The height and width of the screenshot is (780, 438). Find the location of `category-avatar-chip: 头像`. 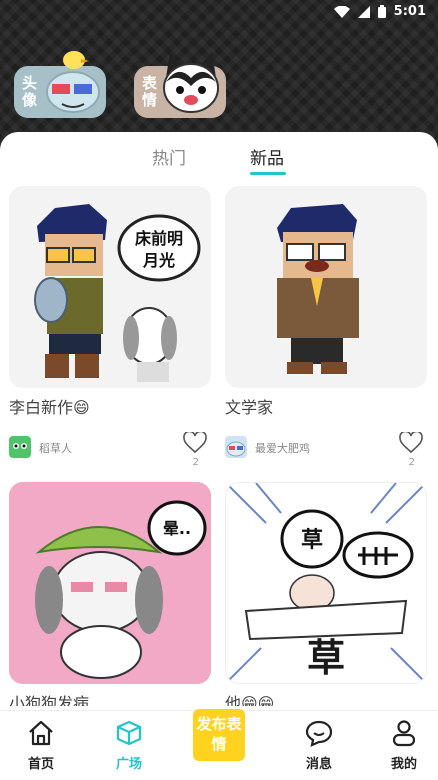

category-avatar-chip: 头像 is located at coordinates (60, 84).